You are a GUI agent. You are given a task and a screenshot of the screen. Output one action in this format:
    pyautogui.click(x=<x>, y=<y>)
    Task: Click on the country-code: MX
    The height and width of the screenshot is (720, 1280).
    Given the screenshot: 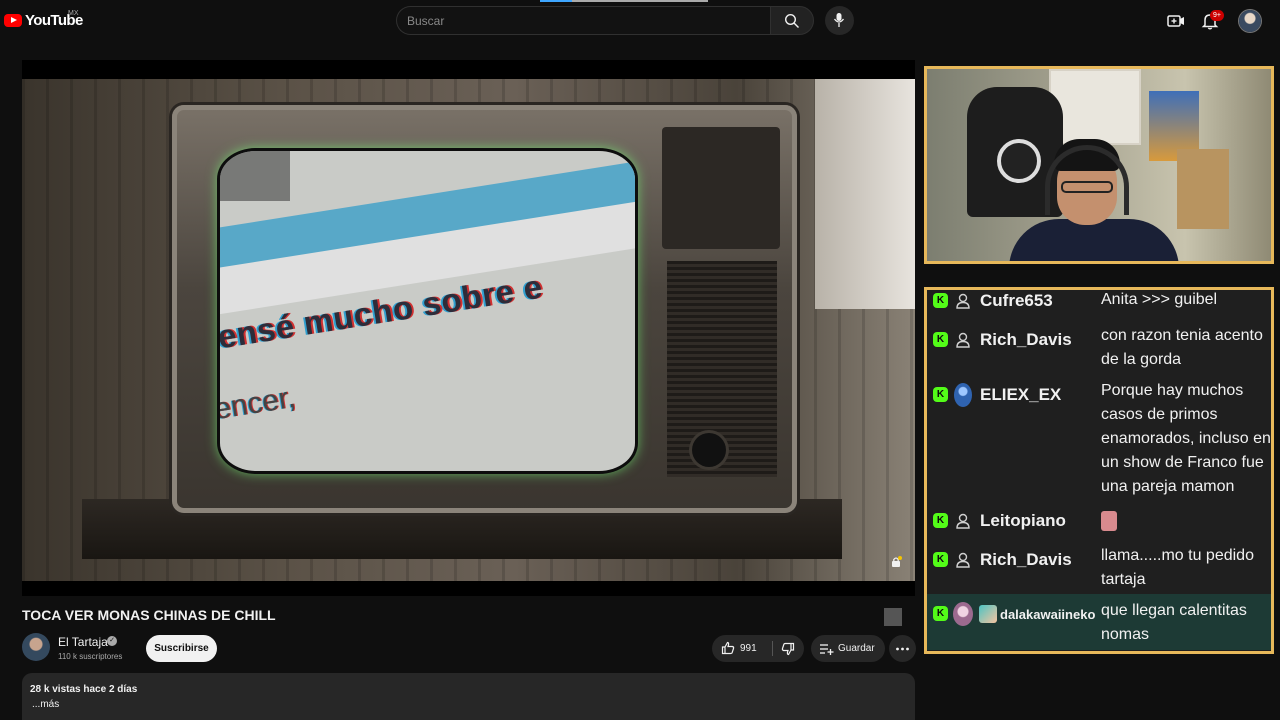 What is the action you would take?
    pyautogui.click(x=73, y=13)
    